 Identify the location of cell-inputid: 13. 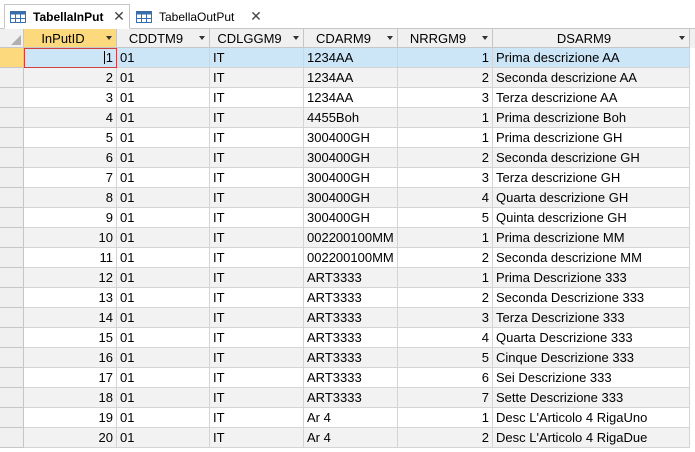
(70, 298).